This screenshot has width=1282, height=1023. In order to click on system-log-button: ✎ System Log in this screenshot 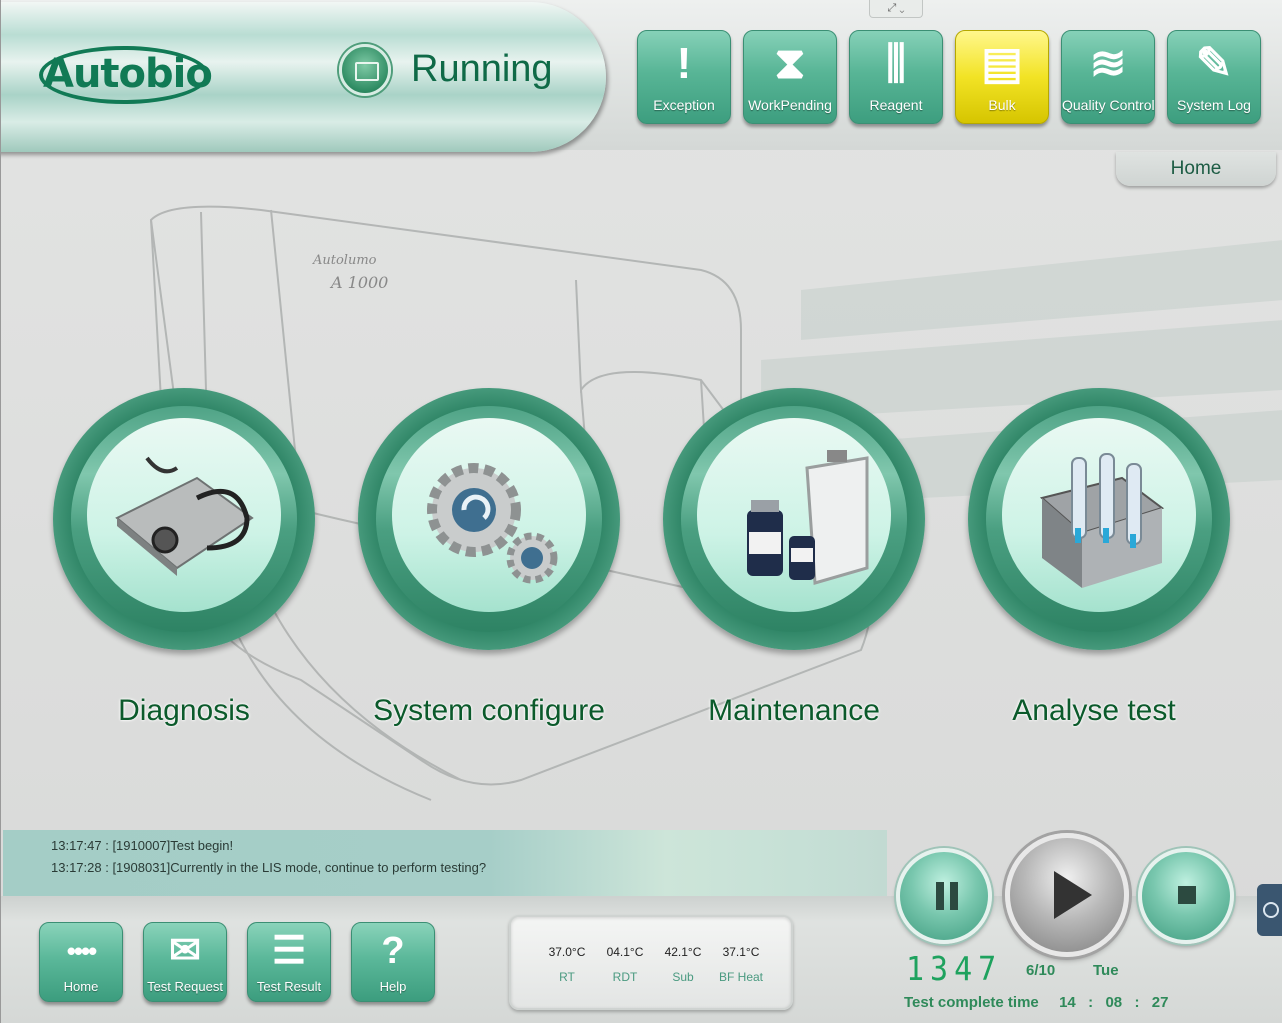, I will do `click(1214, 77)`.